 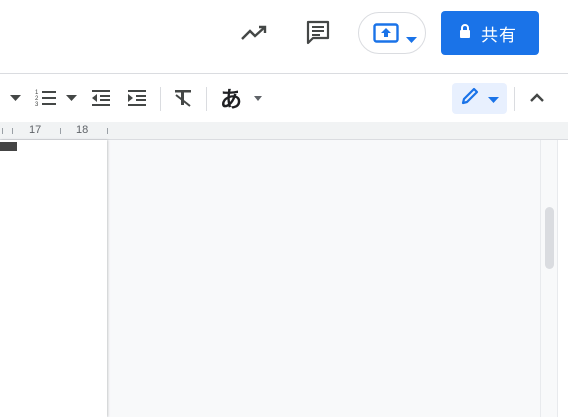 What do you see at coordinates (46, 98) in the screenshot?
I see `numbered-list-icon: 123` at bounding box center [46, 98].